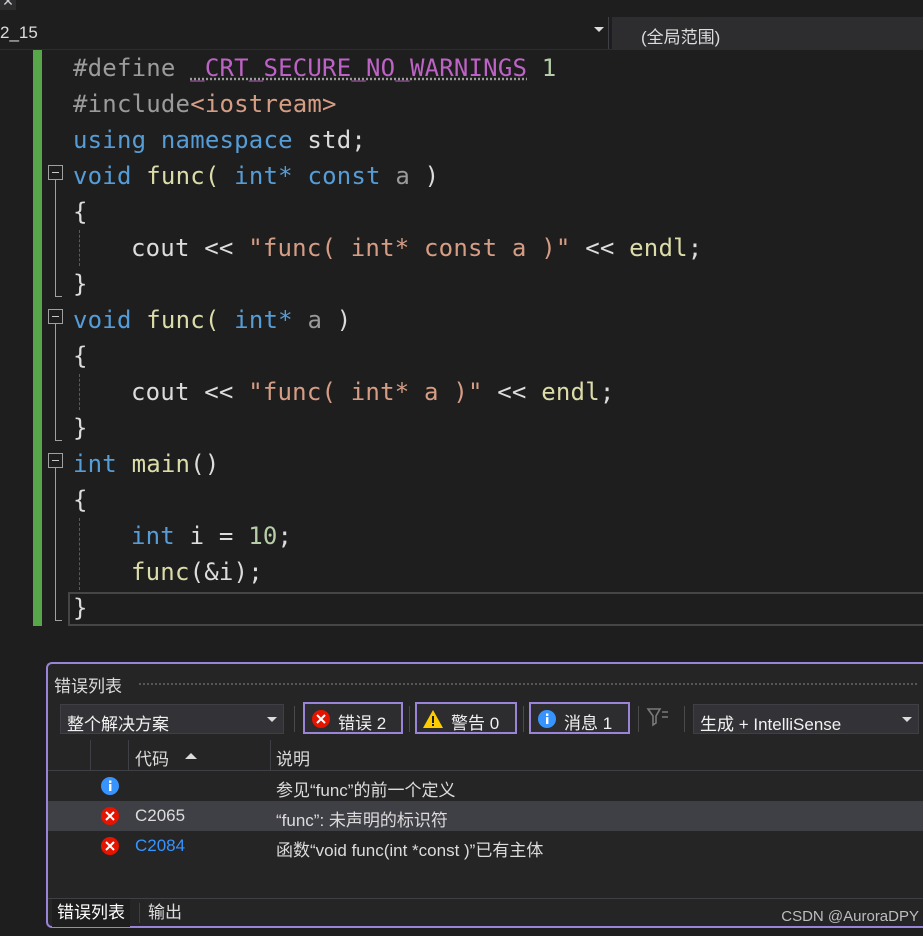 The width and height of the screenshot is (923, 936). I want to click on build-source-dropdown: 生成 + IntelliSense, so click(806, 719).